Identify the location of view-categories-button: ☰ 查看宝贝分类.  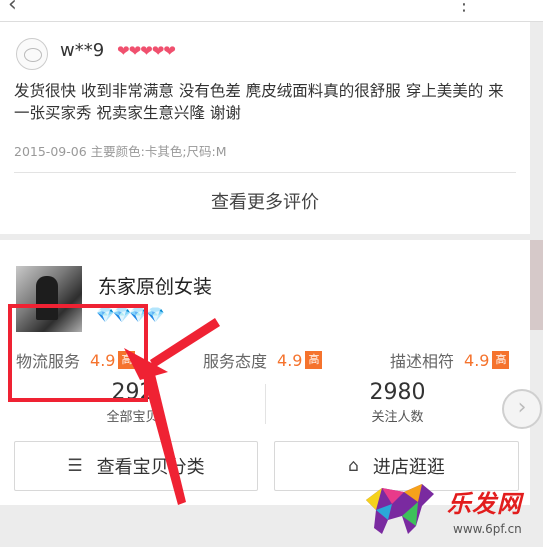
(136, 466).